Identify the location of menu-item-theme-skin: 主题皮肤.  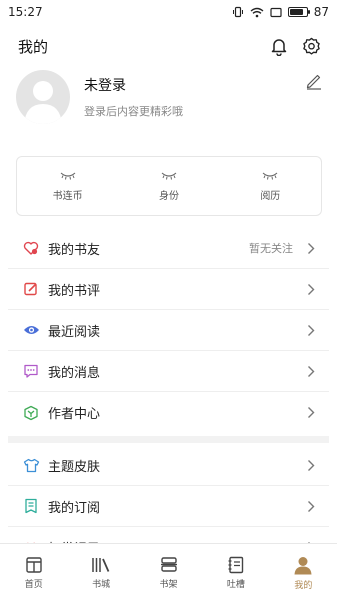
(168, 465).